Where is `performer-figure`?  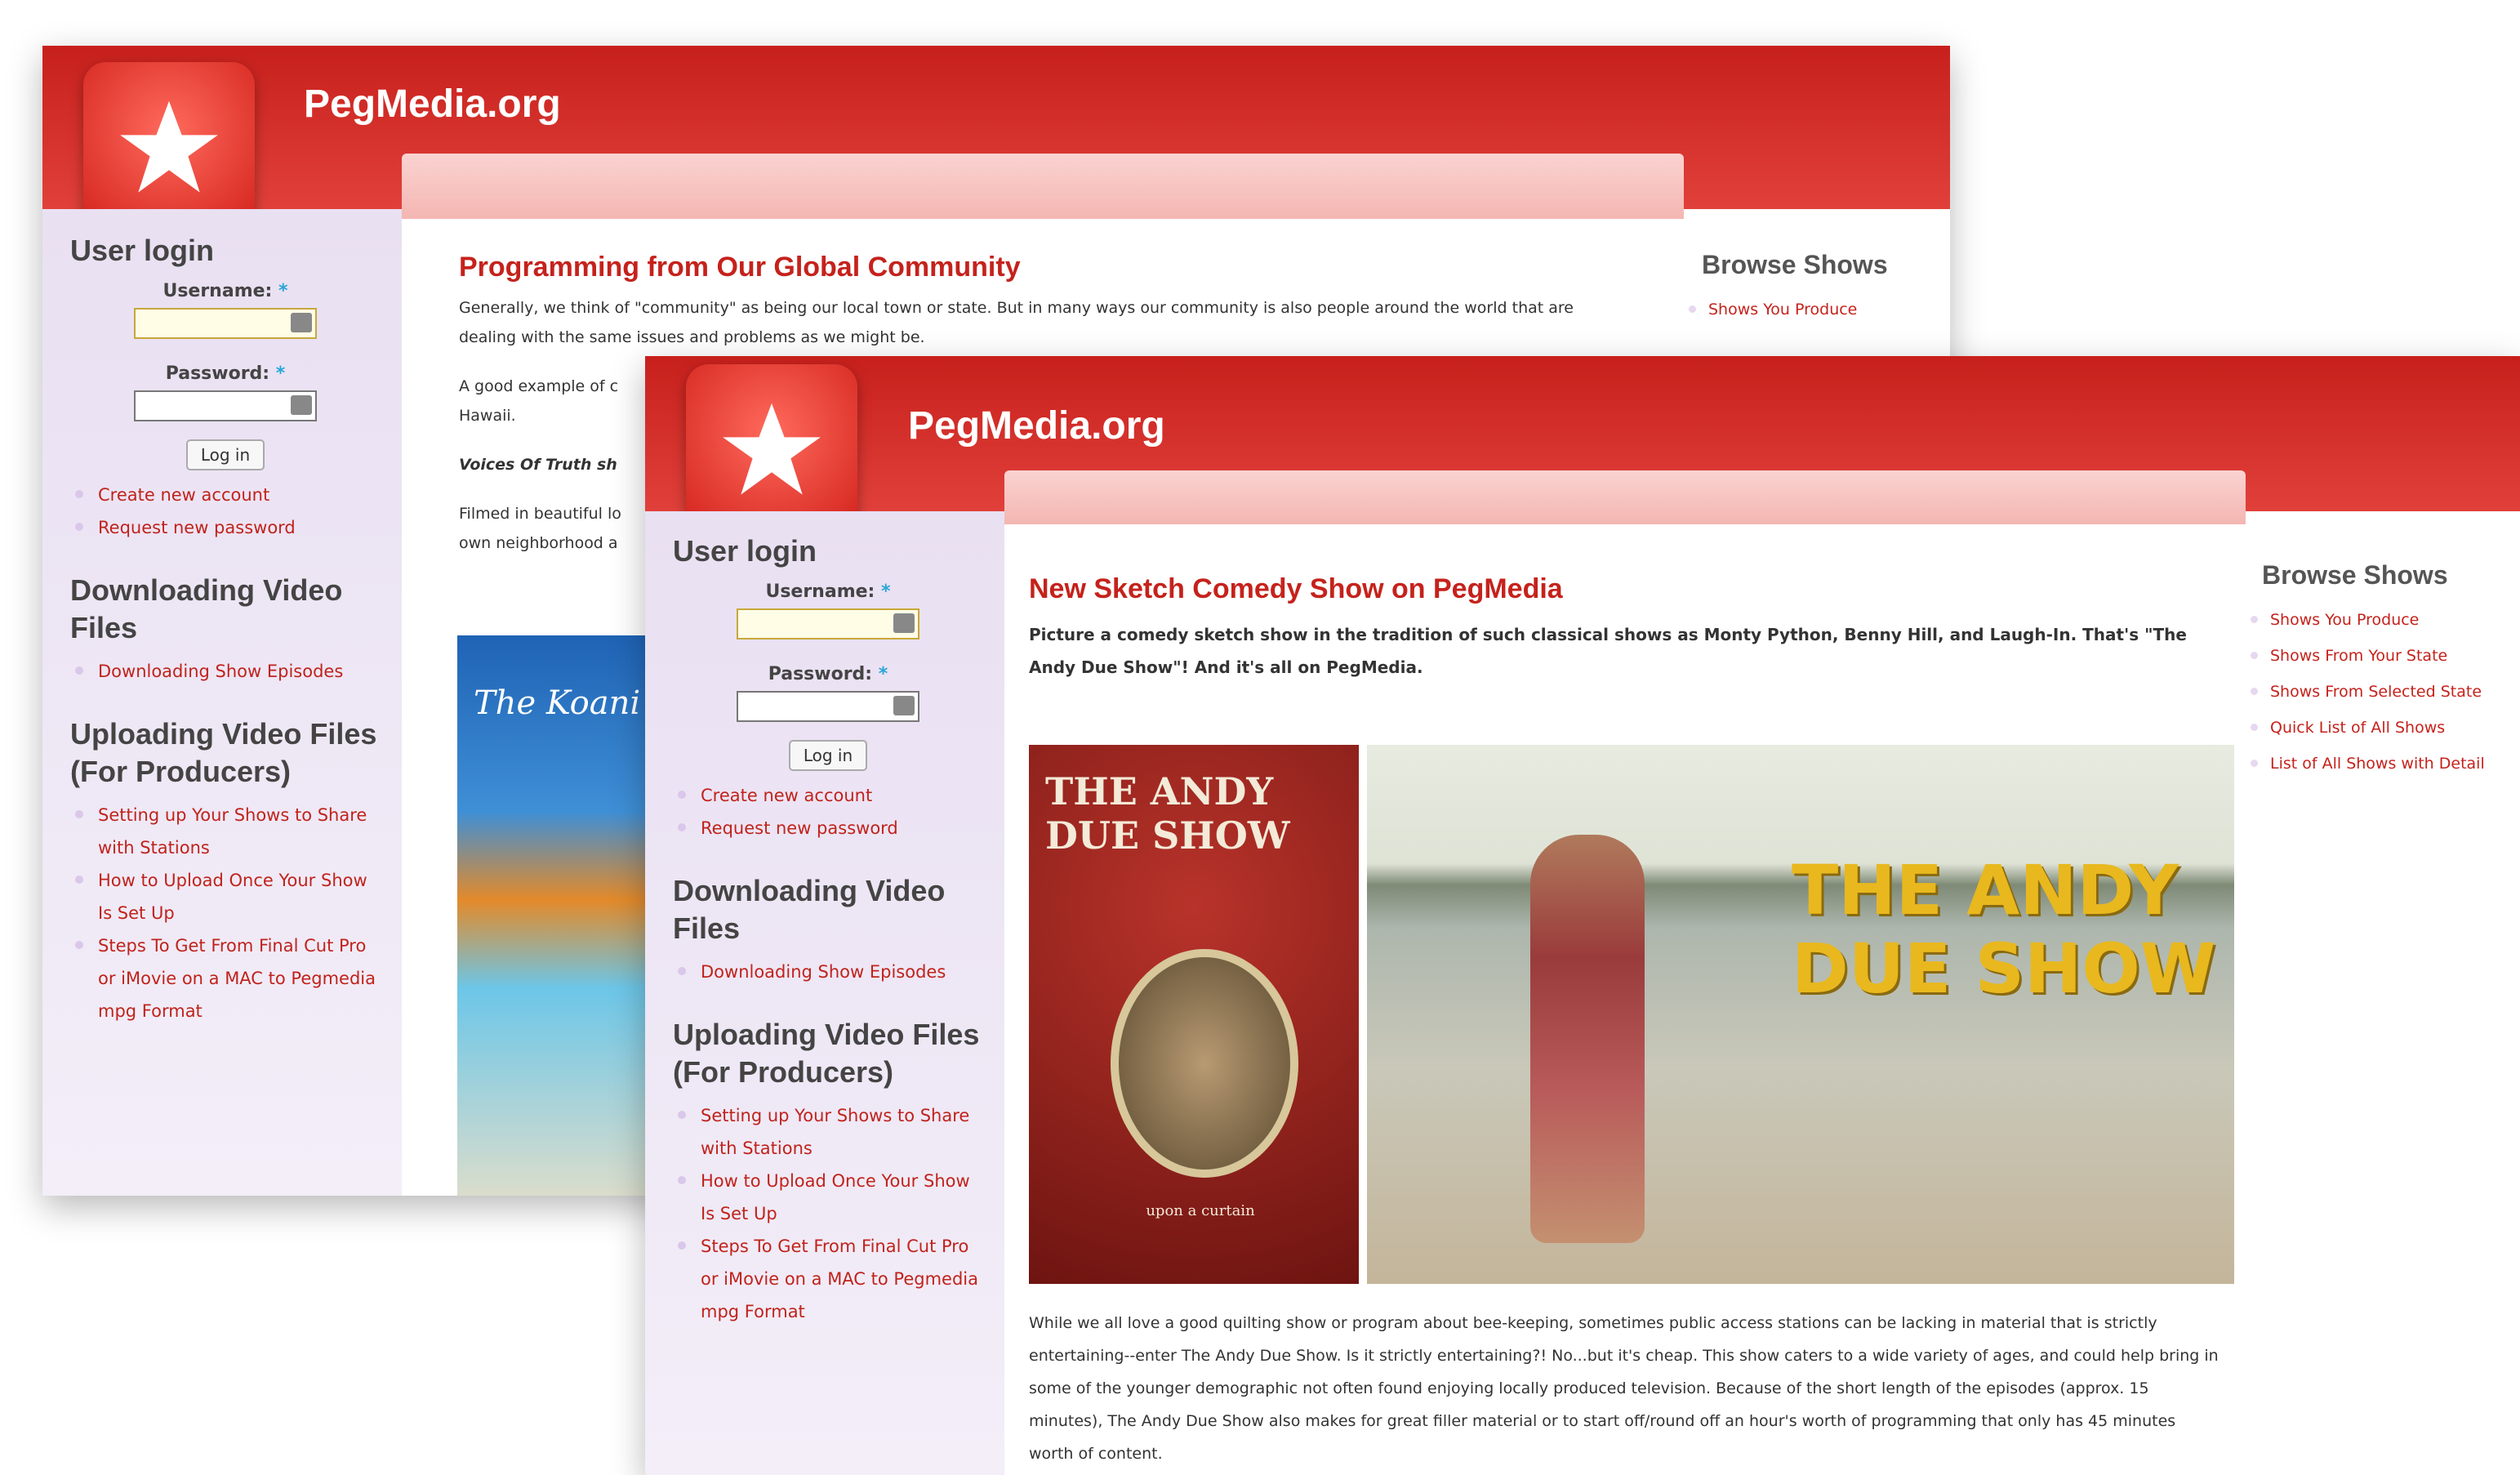
performer-figure is located at coordinates (1587, 1039).